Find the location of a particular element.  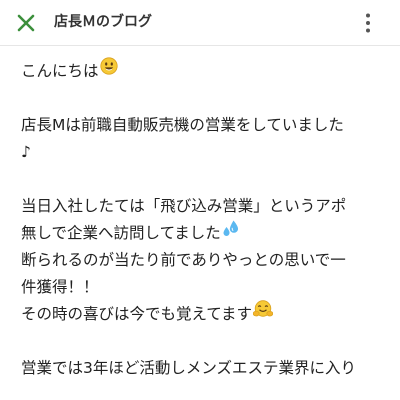

text-line: 営業では3年ほど活動しメンズエステ業界に入り is located at coordinates (189, 368).